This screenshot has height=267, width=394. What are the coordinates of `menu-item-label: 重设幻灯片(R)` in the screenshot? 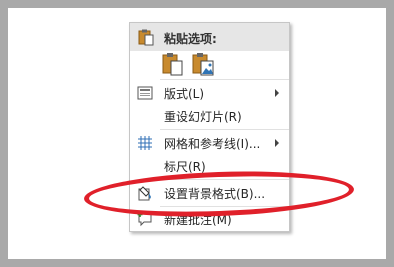 It's located at (203, 117).